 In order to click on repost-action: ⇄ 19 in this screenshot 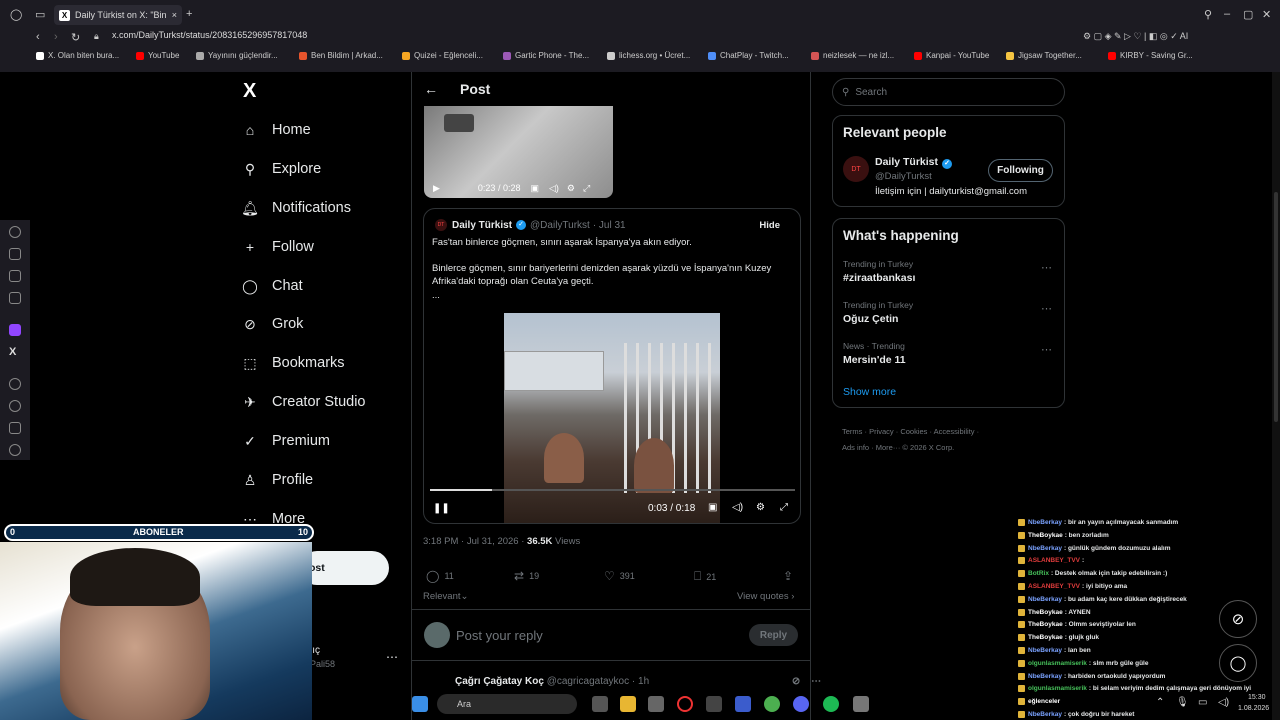, I will do `click(526, 576)`.